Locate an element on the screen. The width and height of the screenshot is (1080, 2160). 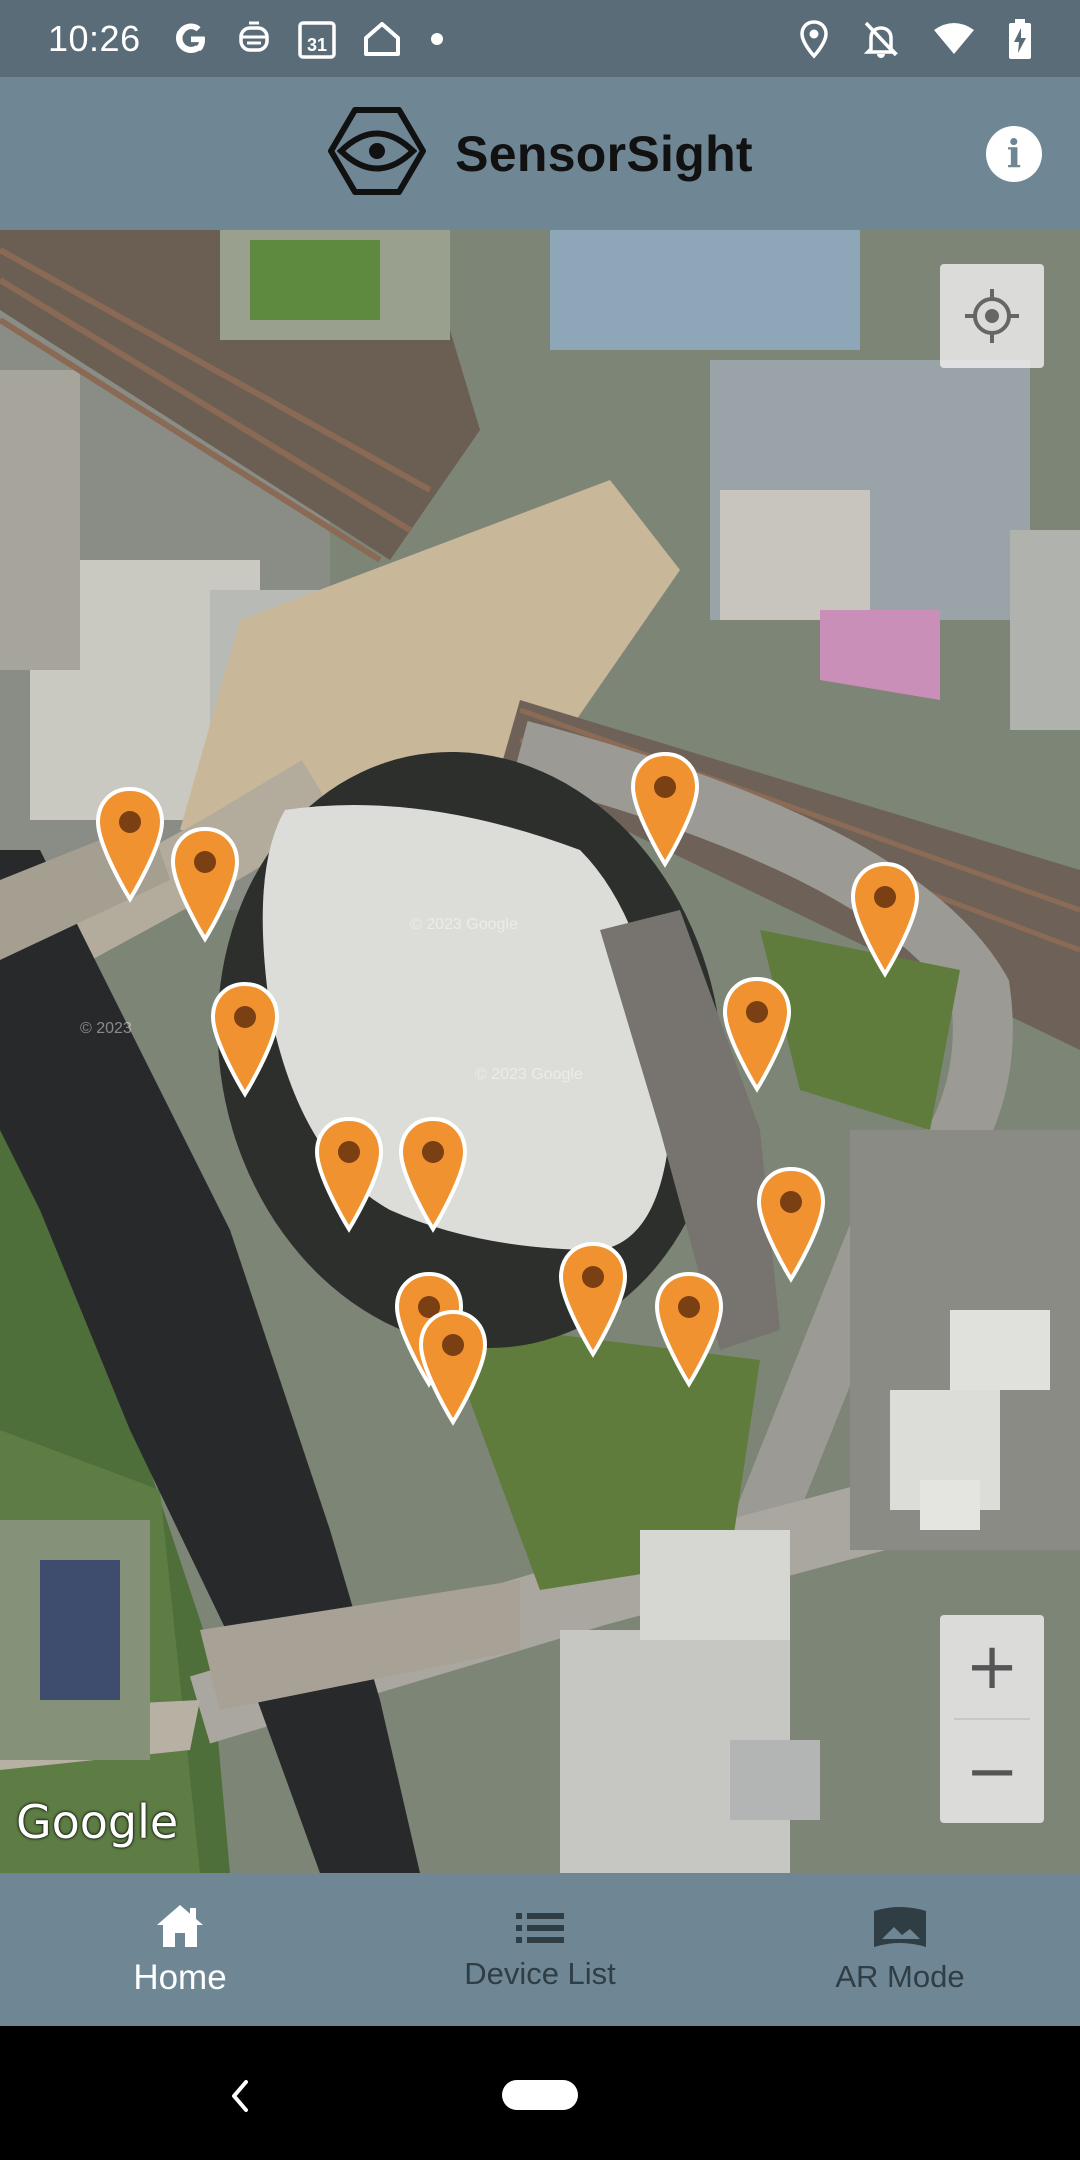
status-system-icons is located at coordinates (915, 39).